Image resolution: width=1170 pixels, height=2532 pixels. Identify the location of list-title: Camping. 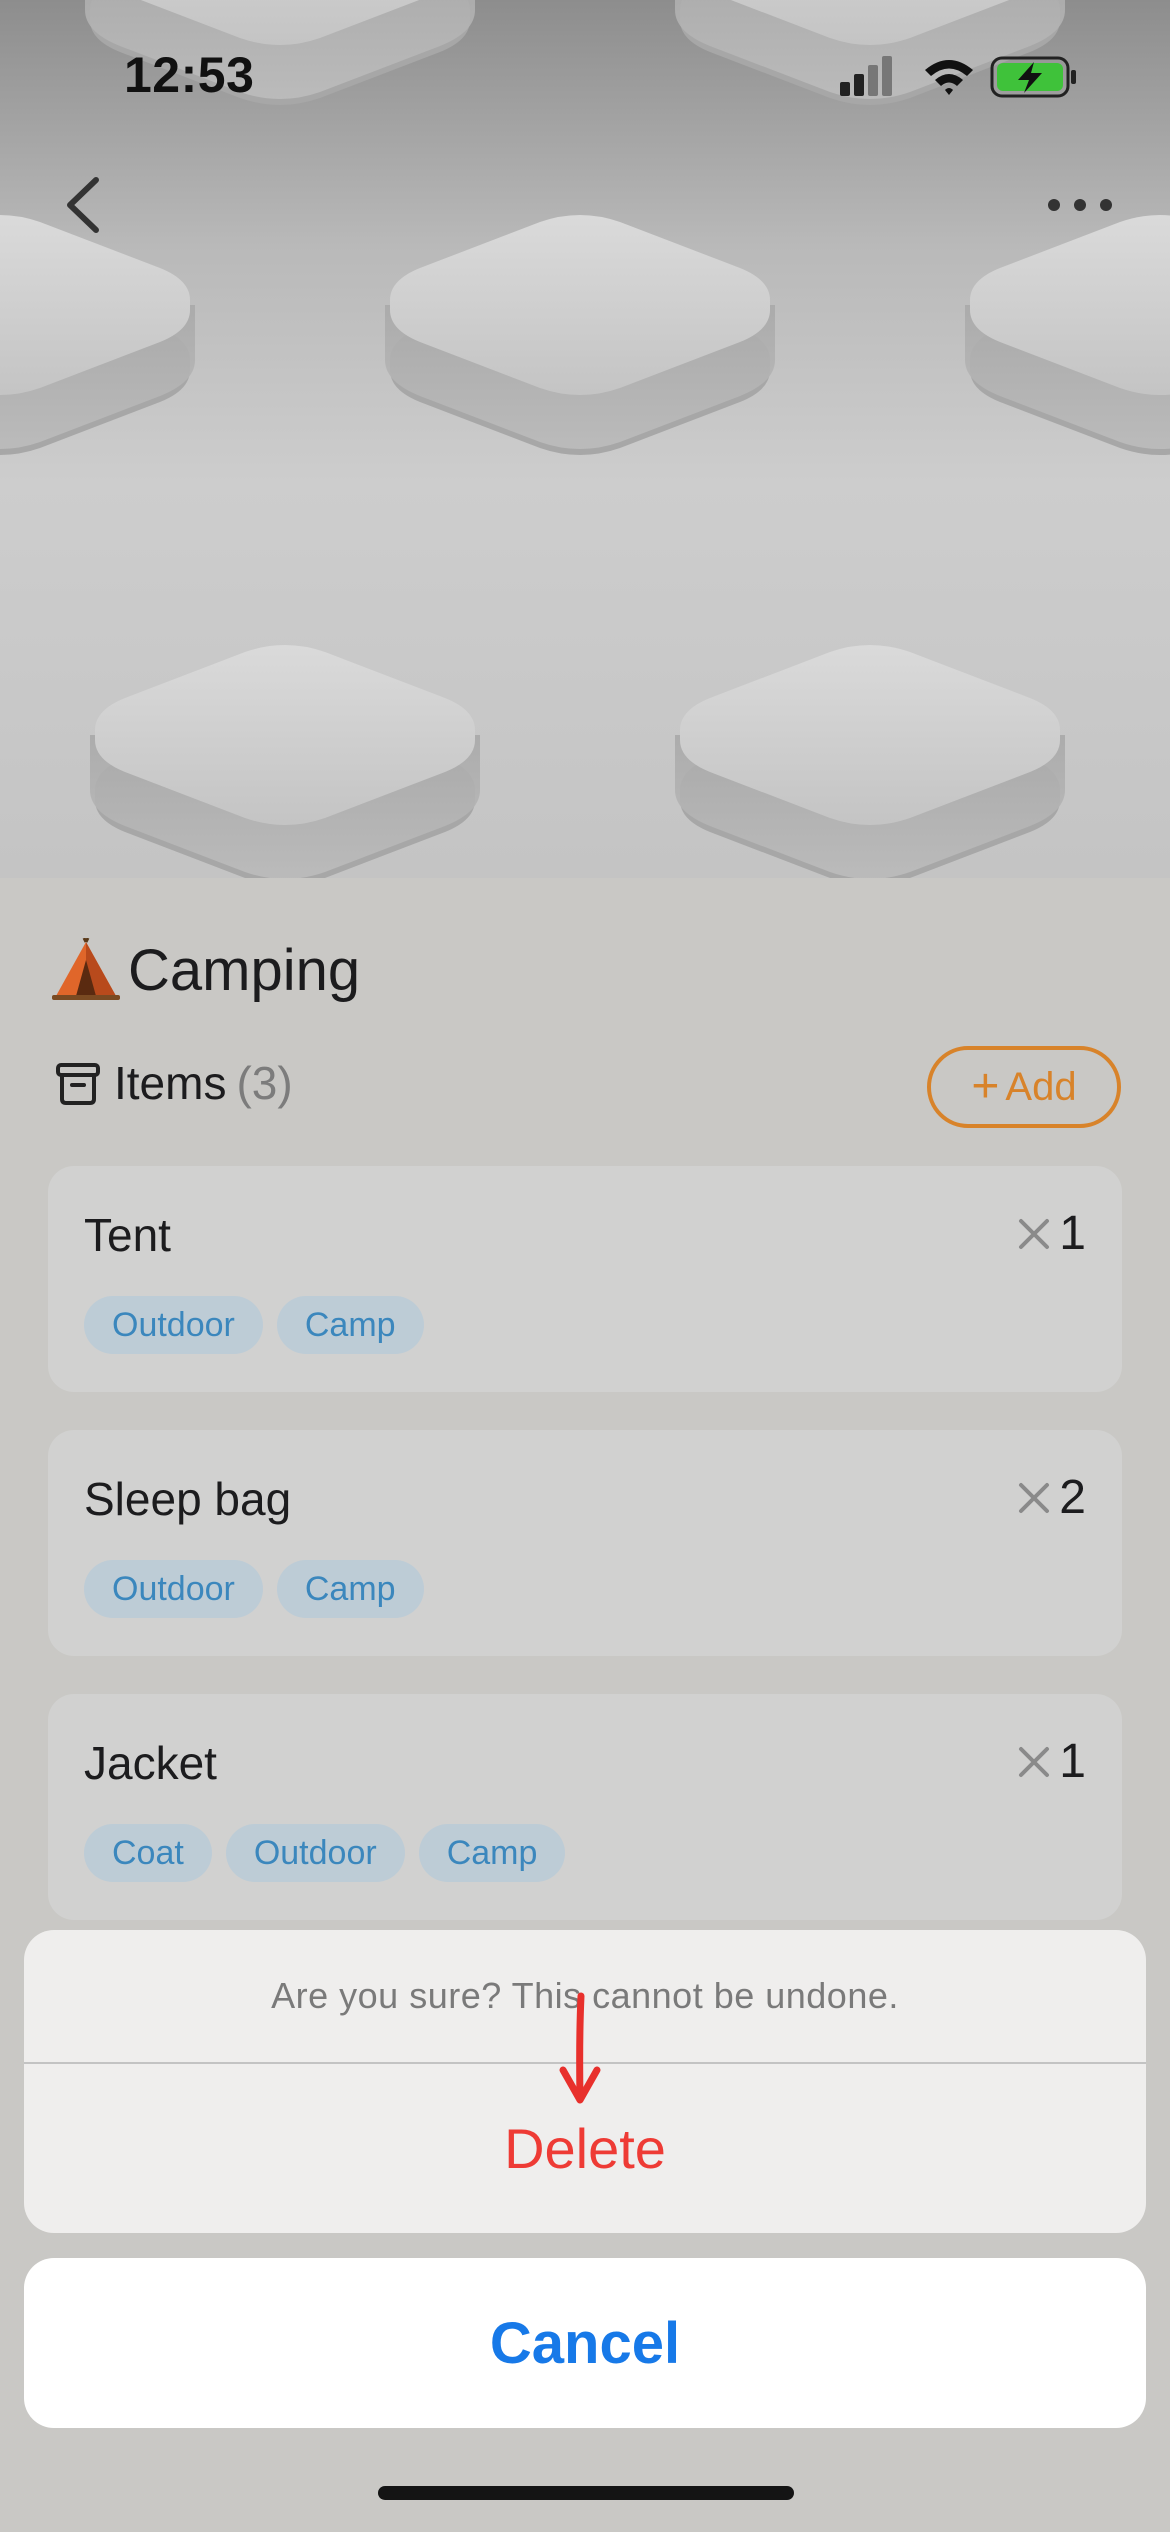
(244, 970).